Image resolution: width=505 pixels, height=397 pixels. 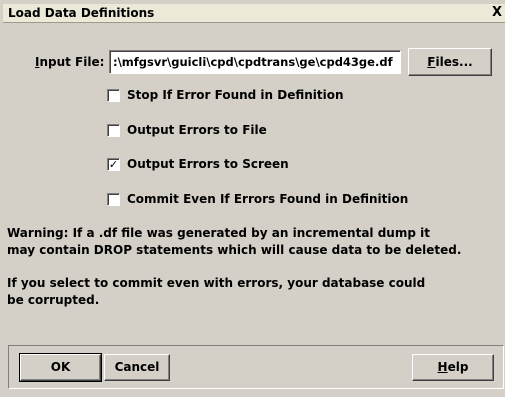 What do you see at coordinates (53, 300) in the screenshot?
I see `commit-note-line-2: be corrupted.` at bounding box center [53, 300].